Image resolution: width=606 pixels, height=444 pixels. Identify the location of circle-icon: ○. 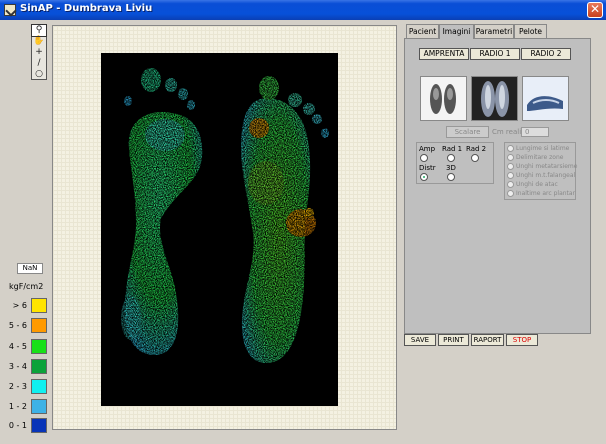
(39, 74).